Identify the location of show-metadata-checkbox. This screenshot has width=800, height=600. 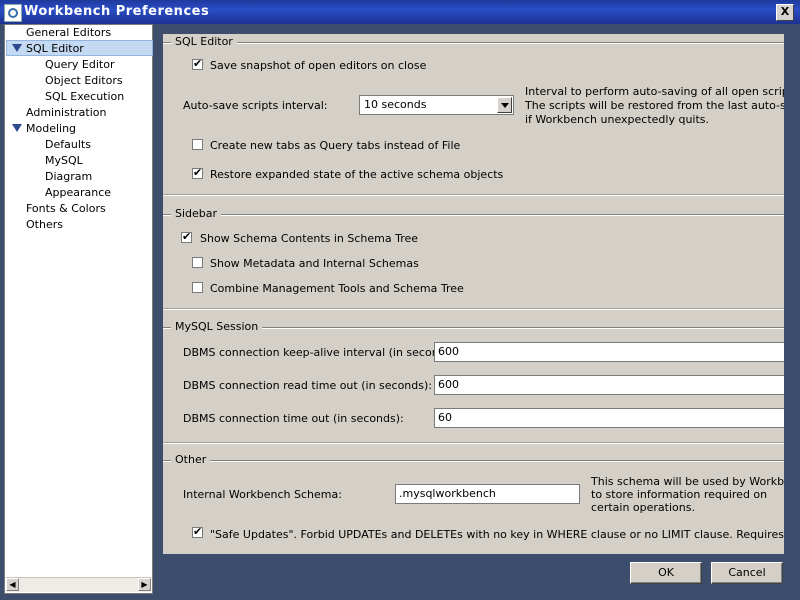
(197, 262).